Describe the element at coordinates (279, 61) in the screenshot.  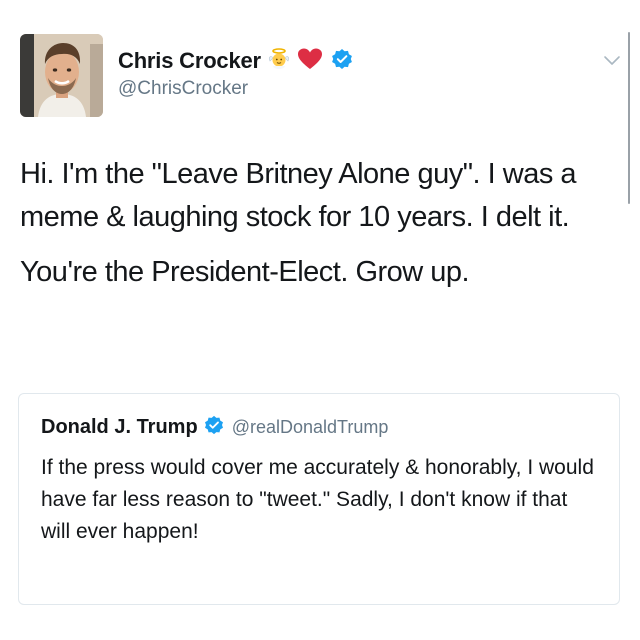
I see `baby-angel-emoji-icon` at that location.